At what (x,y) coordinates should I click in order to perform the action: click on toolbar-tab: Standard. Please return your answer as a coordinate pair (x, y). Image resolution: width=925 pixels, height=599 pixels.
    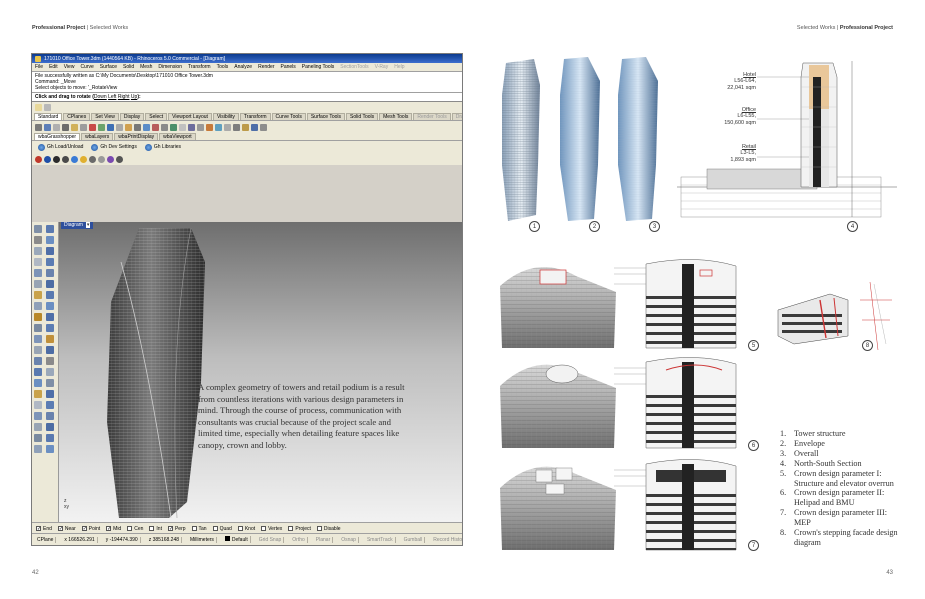
    Looking at the image, I should click on (48, 116).